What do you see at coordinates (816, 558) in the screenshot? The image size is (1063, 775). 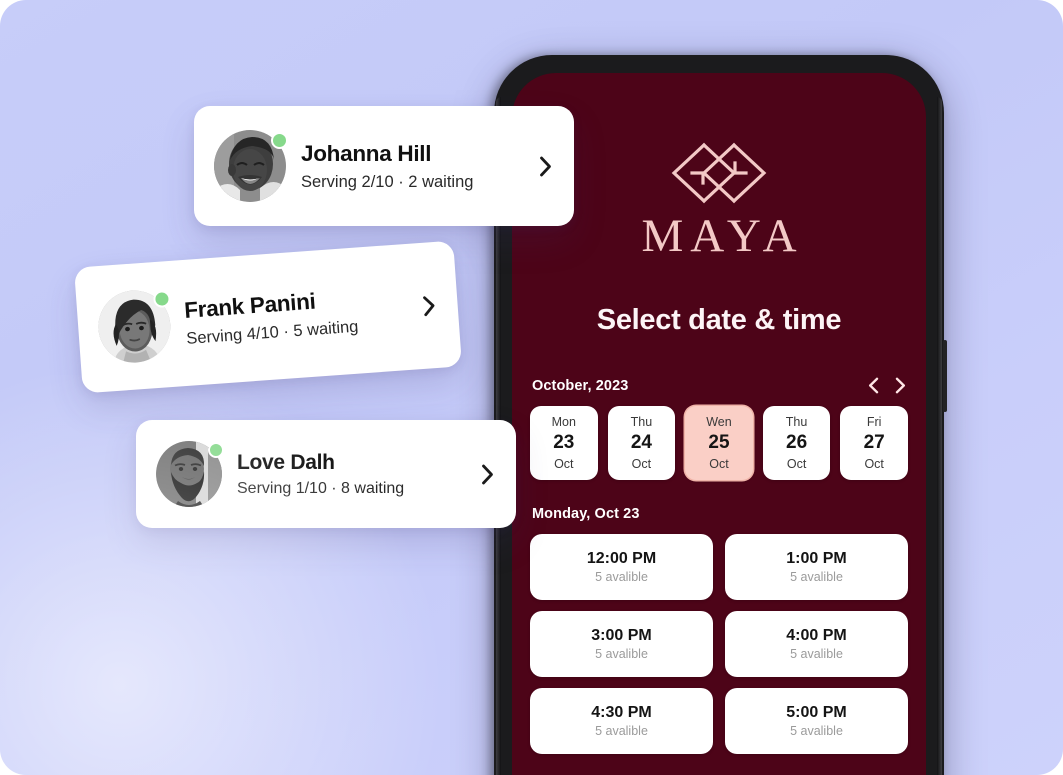 I see `time-slot-time: 1:00 PM` at bounding box center [816, 558].